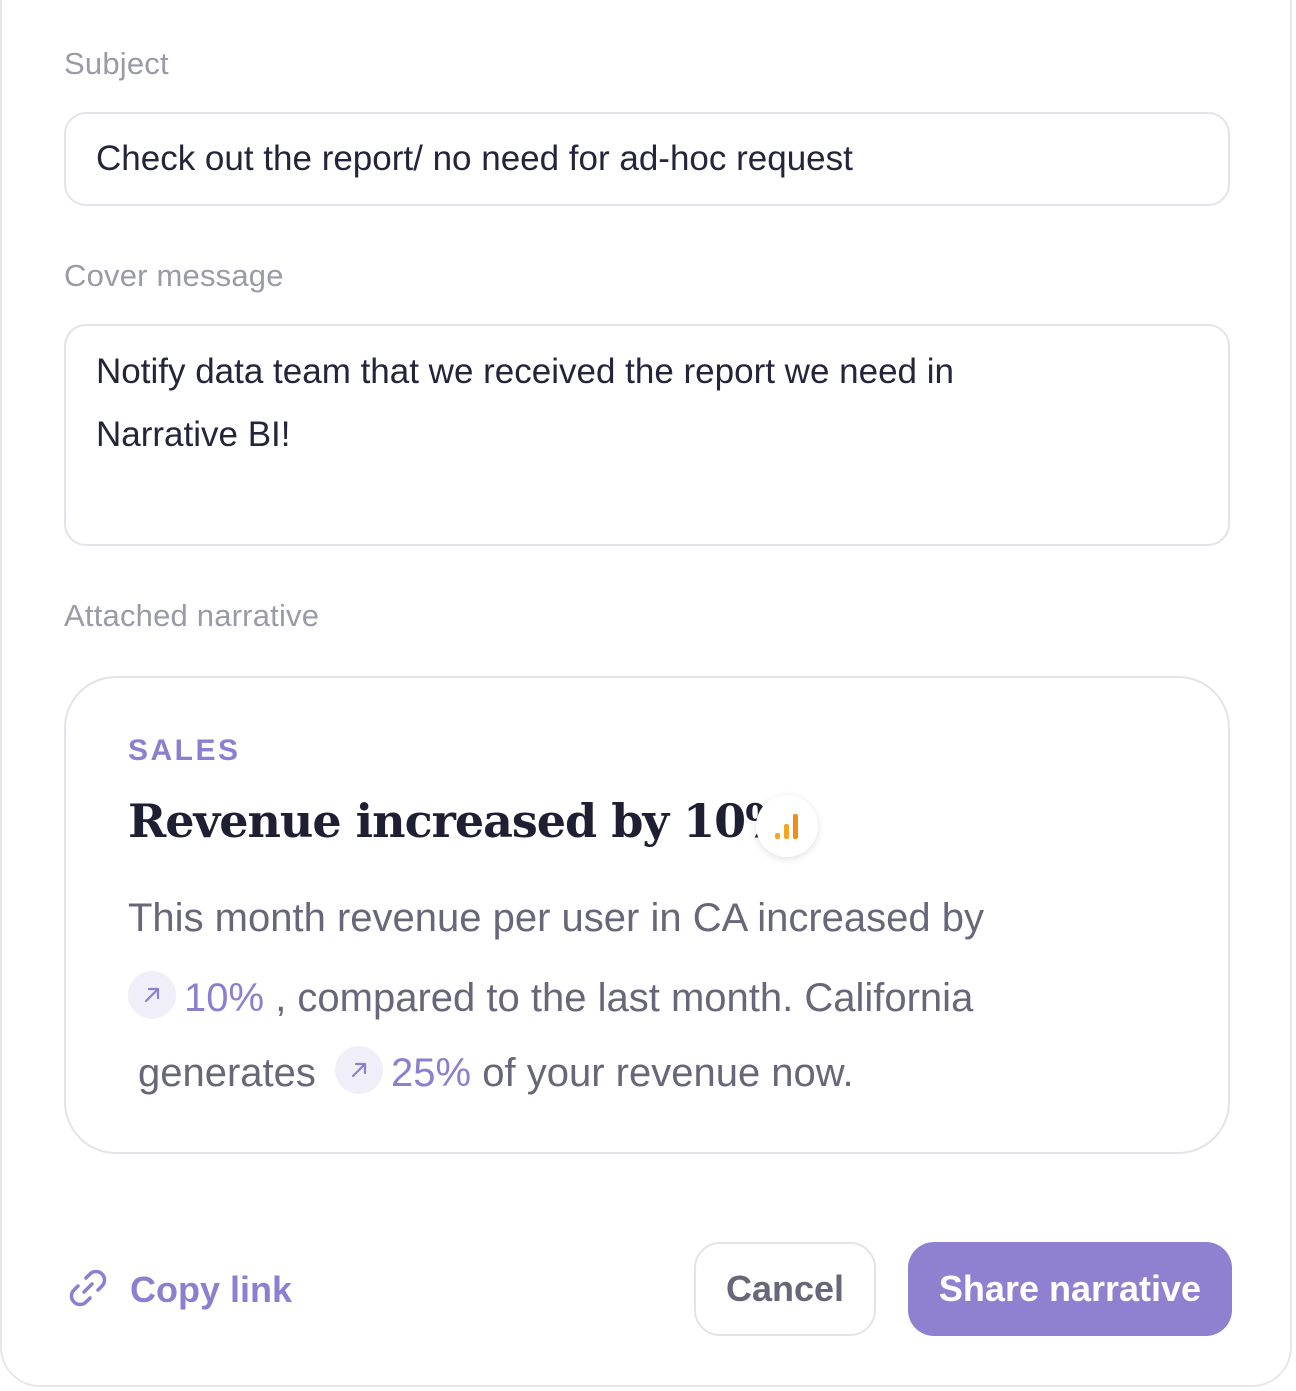  Describe the element at coordinates (431, 1073) in the screenshot. I see `percent-value: 25%` at that location.